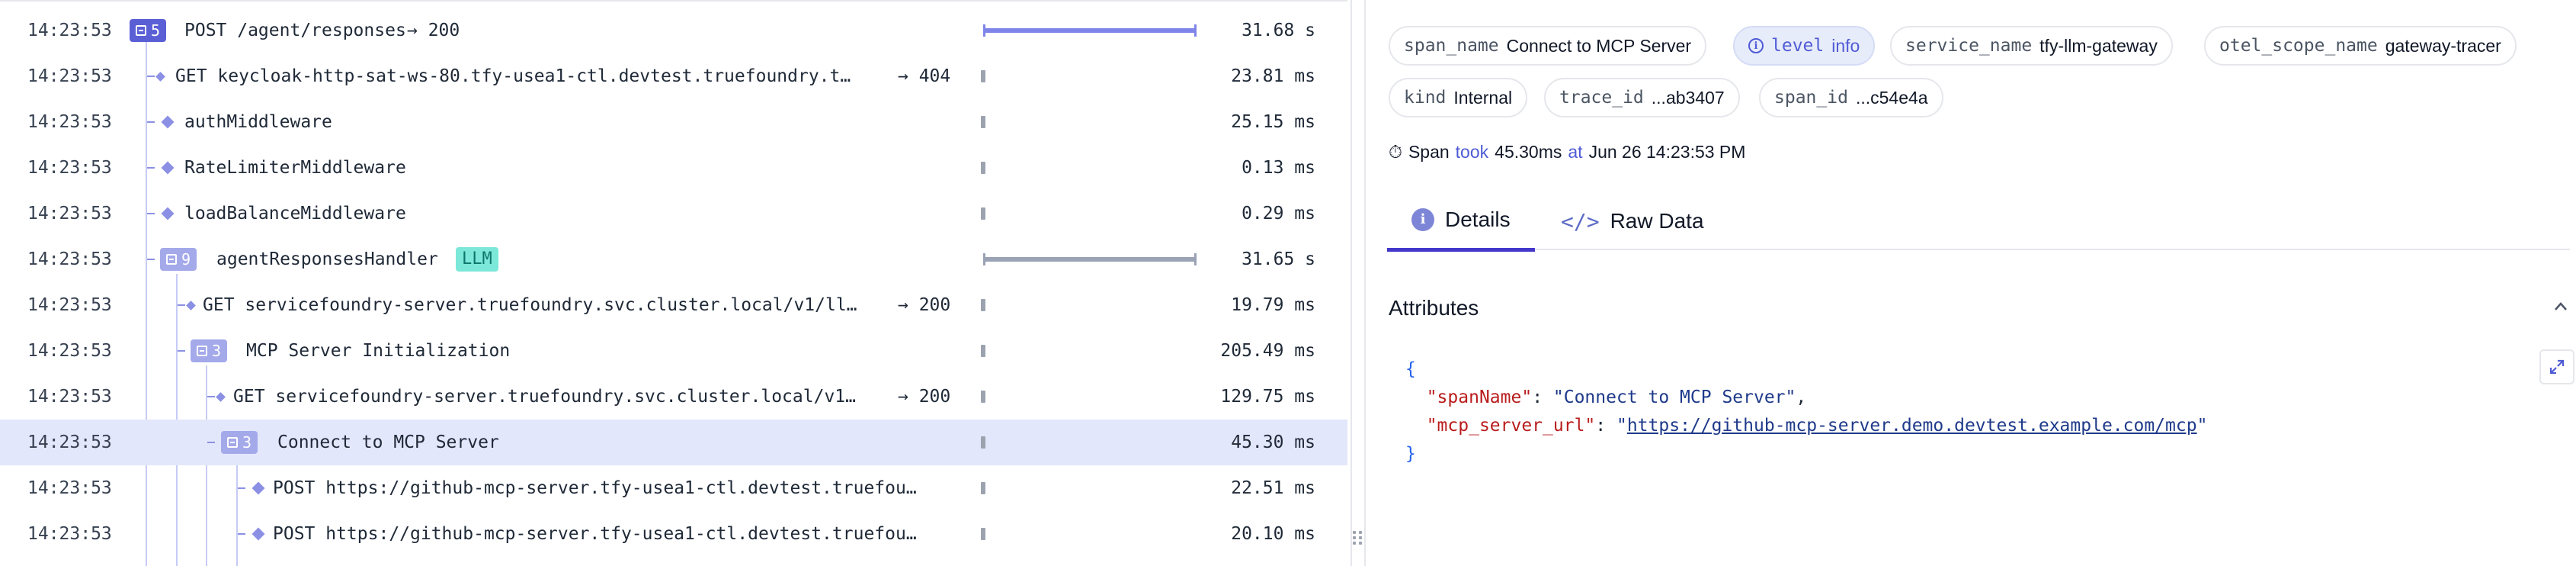 The width and height of the screenshot is (2576, 566). What do you see at coordinates (1892, 97) in the screenshot?
I see `chip-value: ...c54e4a` at bounding box center [1892, 97].